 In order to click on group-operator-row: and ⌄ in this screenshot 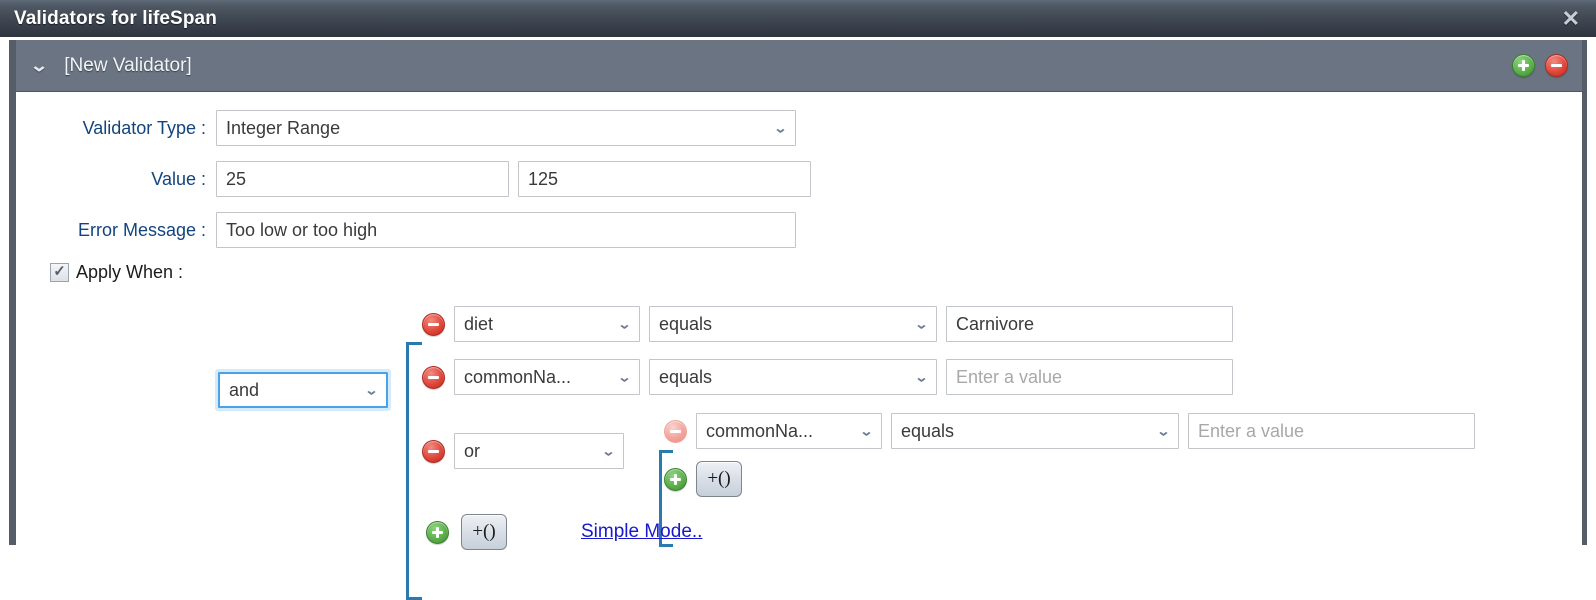, I will do `click(303, 390)`.